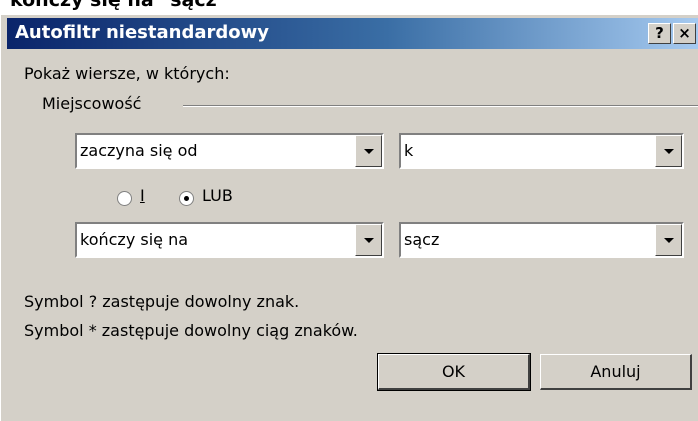 This screenshot has height=421, width=698. What do you see at coordinates (127, 73) in the screenshot?
I see `show-rows-label: Pokaż wiersze, w których:` at bounding box center [127, 73].